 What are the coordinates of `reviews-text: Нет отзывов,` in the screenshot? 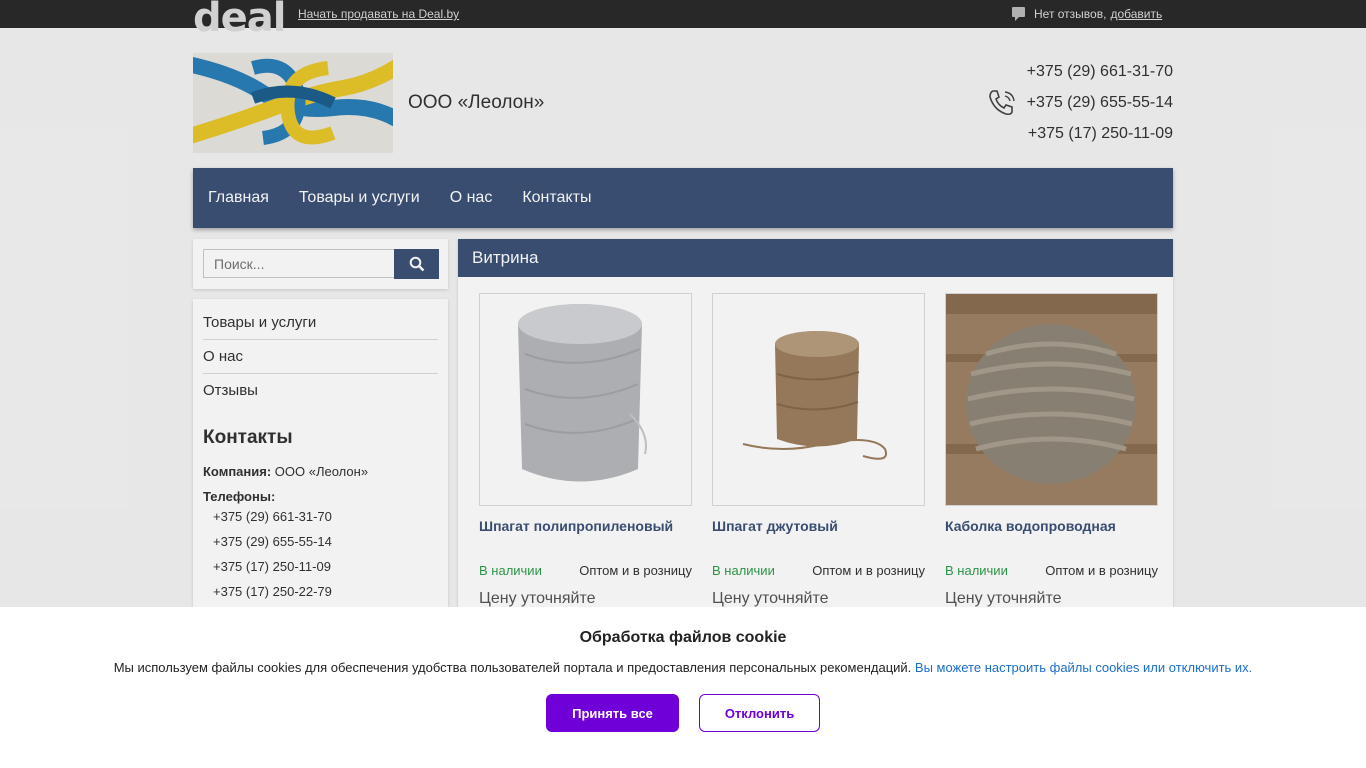 It's located at (1070, 14).